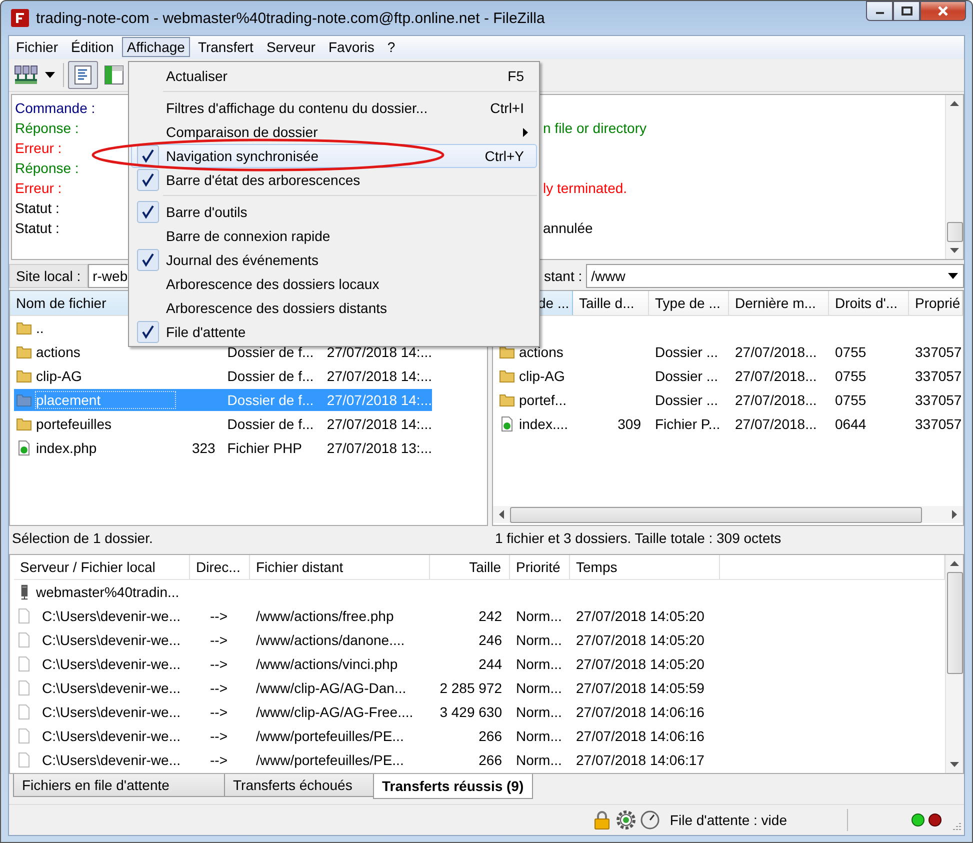 The image size is (973, 843). Describe the element at coordinates (851, 424) in the screenshot. I see `table-cell-text: 0644` at that location.